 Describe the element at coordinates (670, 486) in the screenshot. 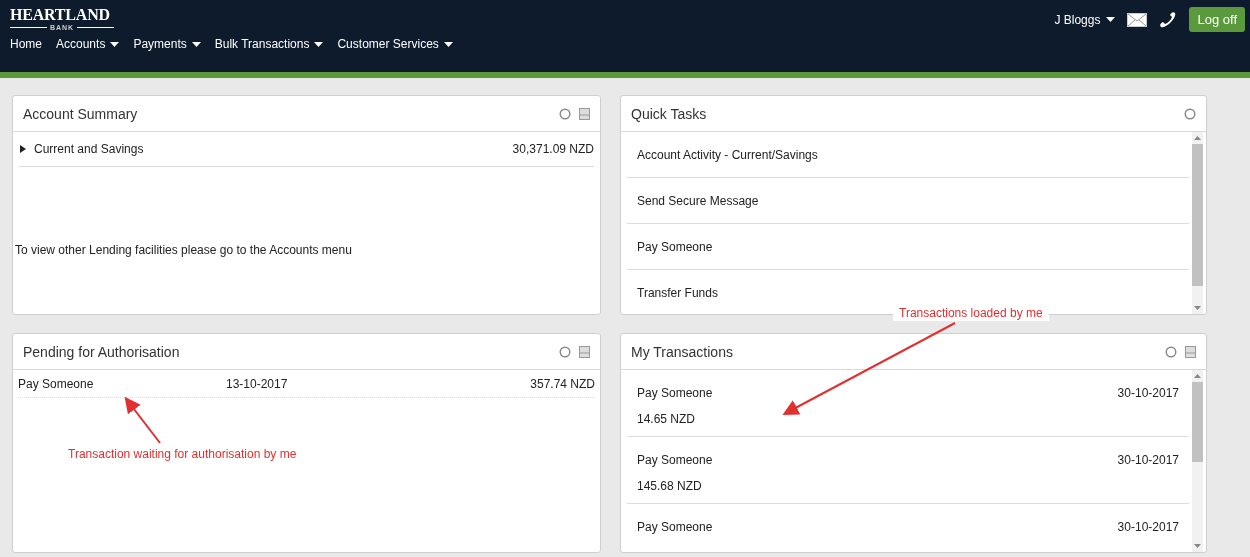

I see `transaction-amount: 145.68 NZD` at that location.